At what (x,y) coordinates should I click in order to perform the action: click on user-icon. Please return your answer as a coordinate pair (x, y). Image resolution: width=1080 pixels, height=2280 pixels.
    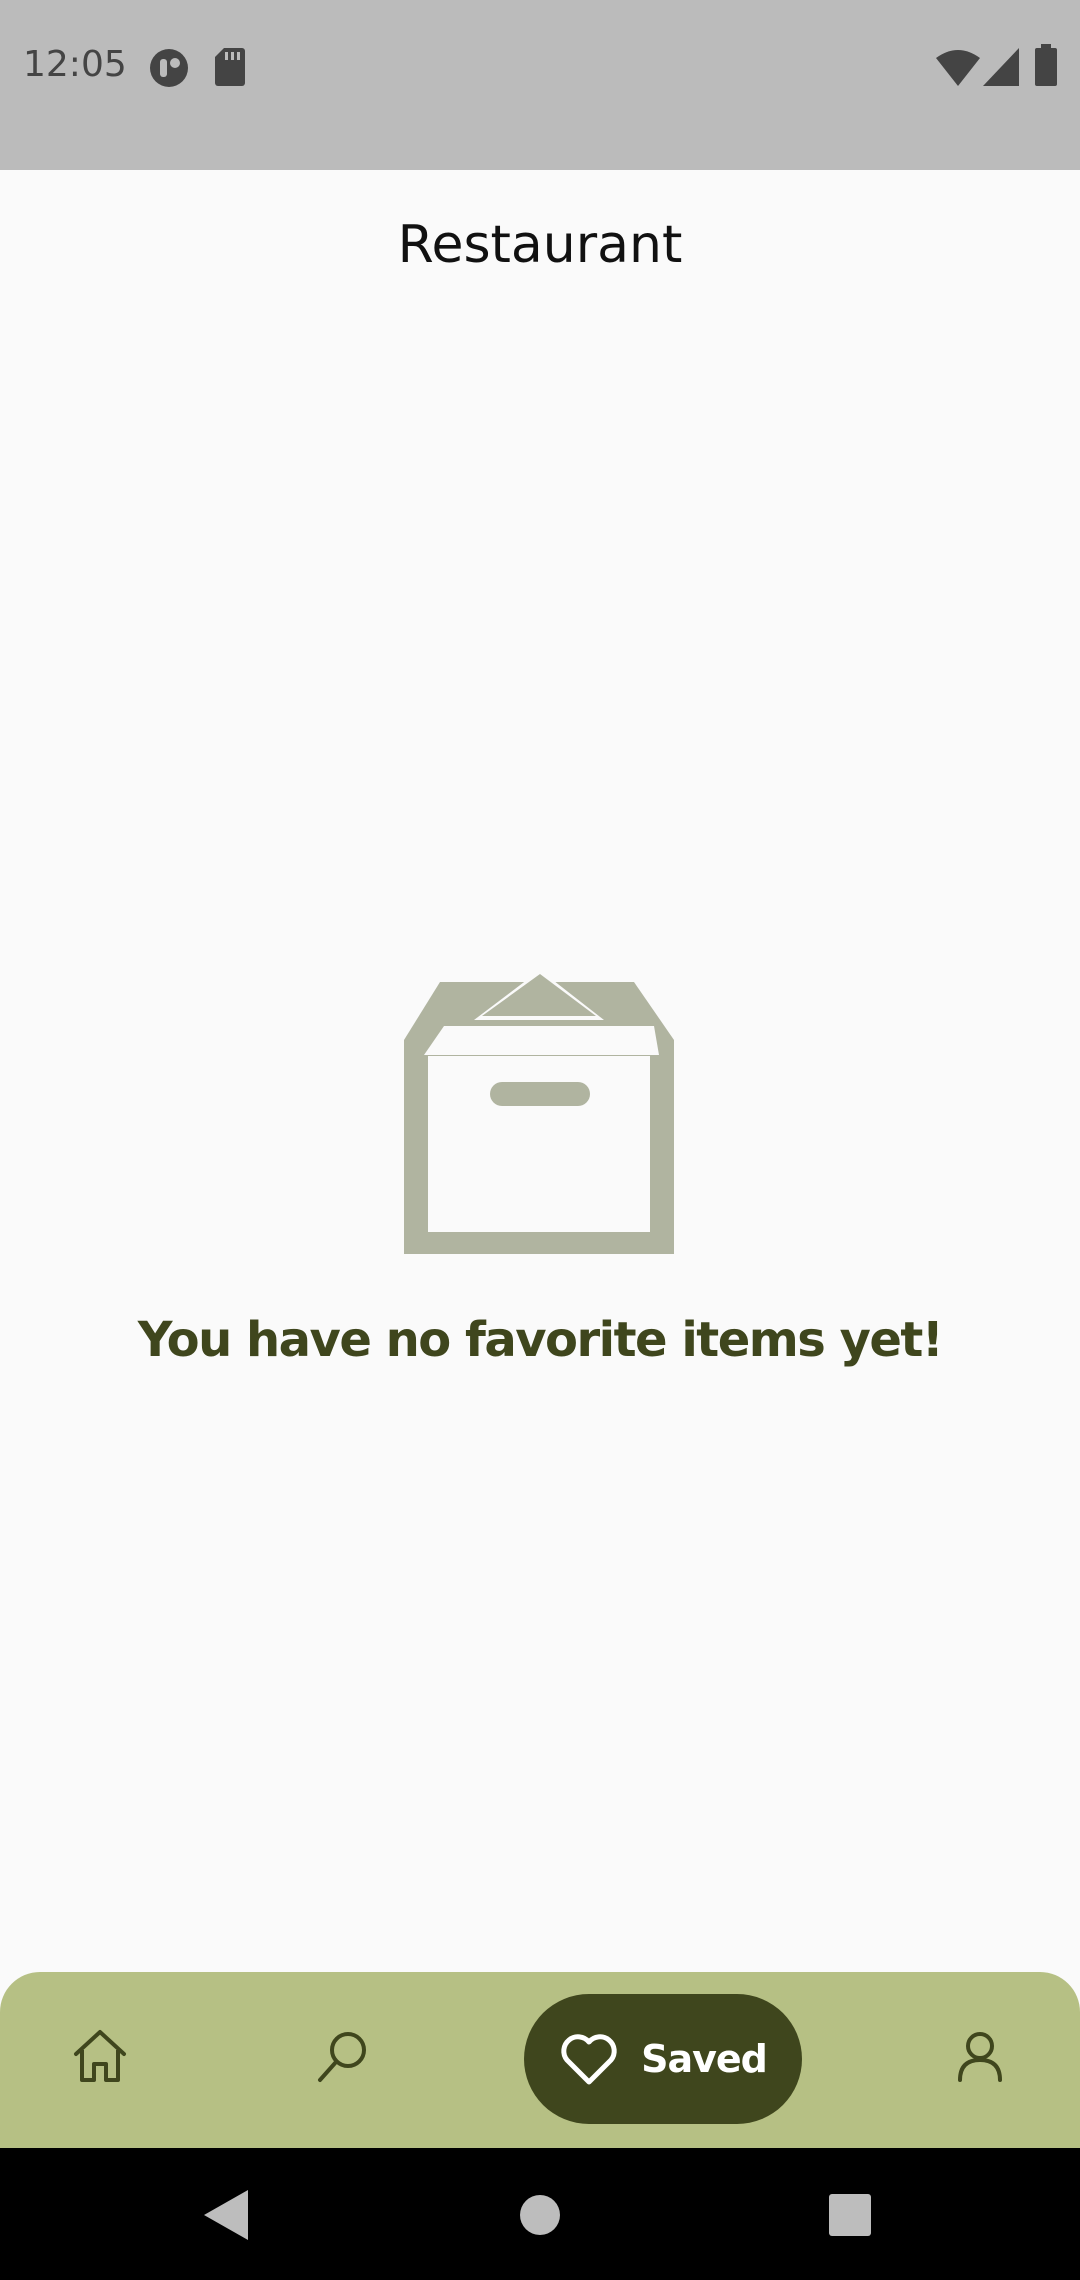
    Looking at the image, I should click on (980, 2057).